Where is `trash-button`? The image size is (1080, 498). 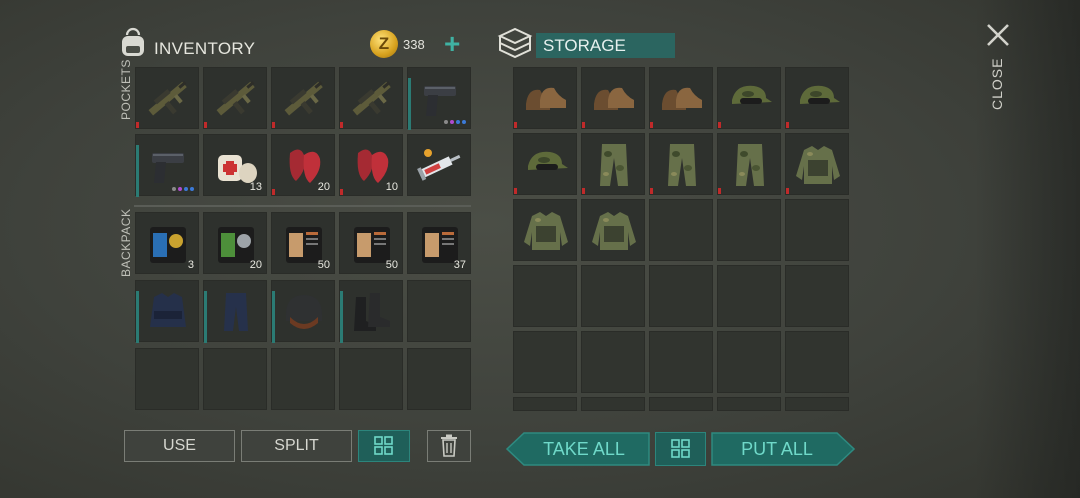 trash-button is located at coordinates (449, 446).